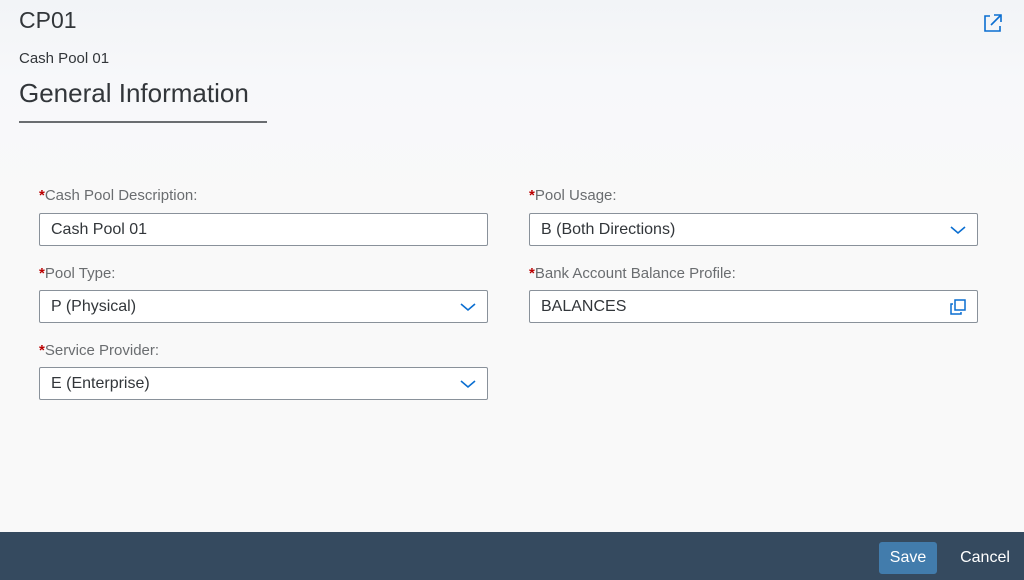 The width and height of the screenshot is (1024, 580). I want to click on cash-pool-description-value: Cash Pool 01, so click(99, 229).